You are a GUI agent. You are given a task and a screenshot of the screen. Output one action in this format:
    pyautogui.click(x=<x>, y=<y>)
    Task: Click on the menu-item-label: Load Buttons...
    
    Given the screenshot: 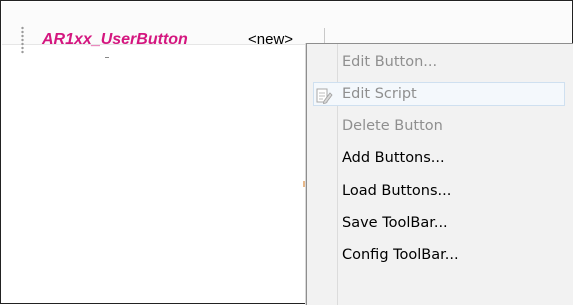 What is the action you would take?
    pyautogui.click(x=397, y=191)
    